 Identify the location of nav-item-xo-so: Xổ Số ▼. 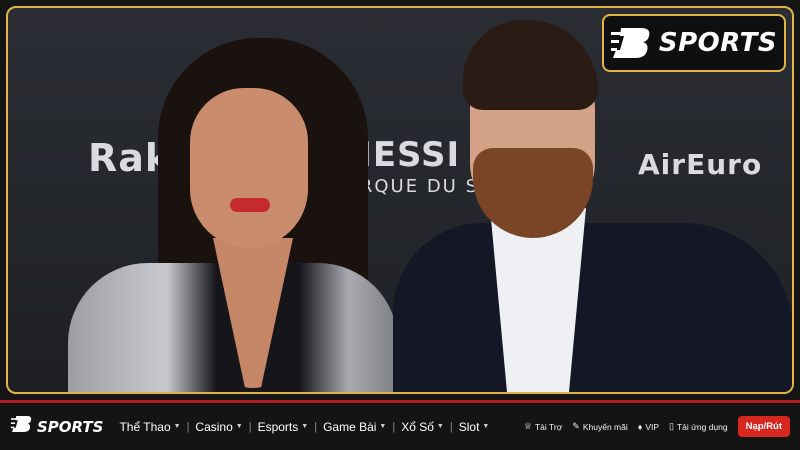
(422, 427).